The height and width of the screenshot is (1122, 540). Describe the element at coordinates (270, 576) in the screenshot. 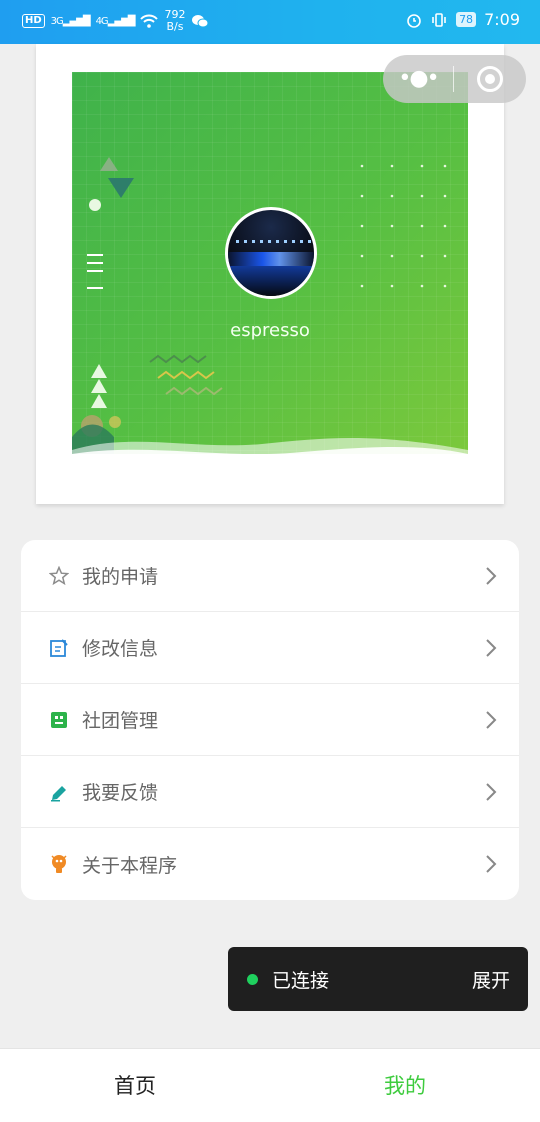

I see `menu-item-my-applications: 我的申请` at that location.